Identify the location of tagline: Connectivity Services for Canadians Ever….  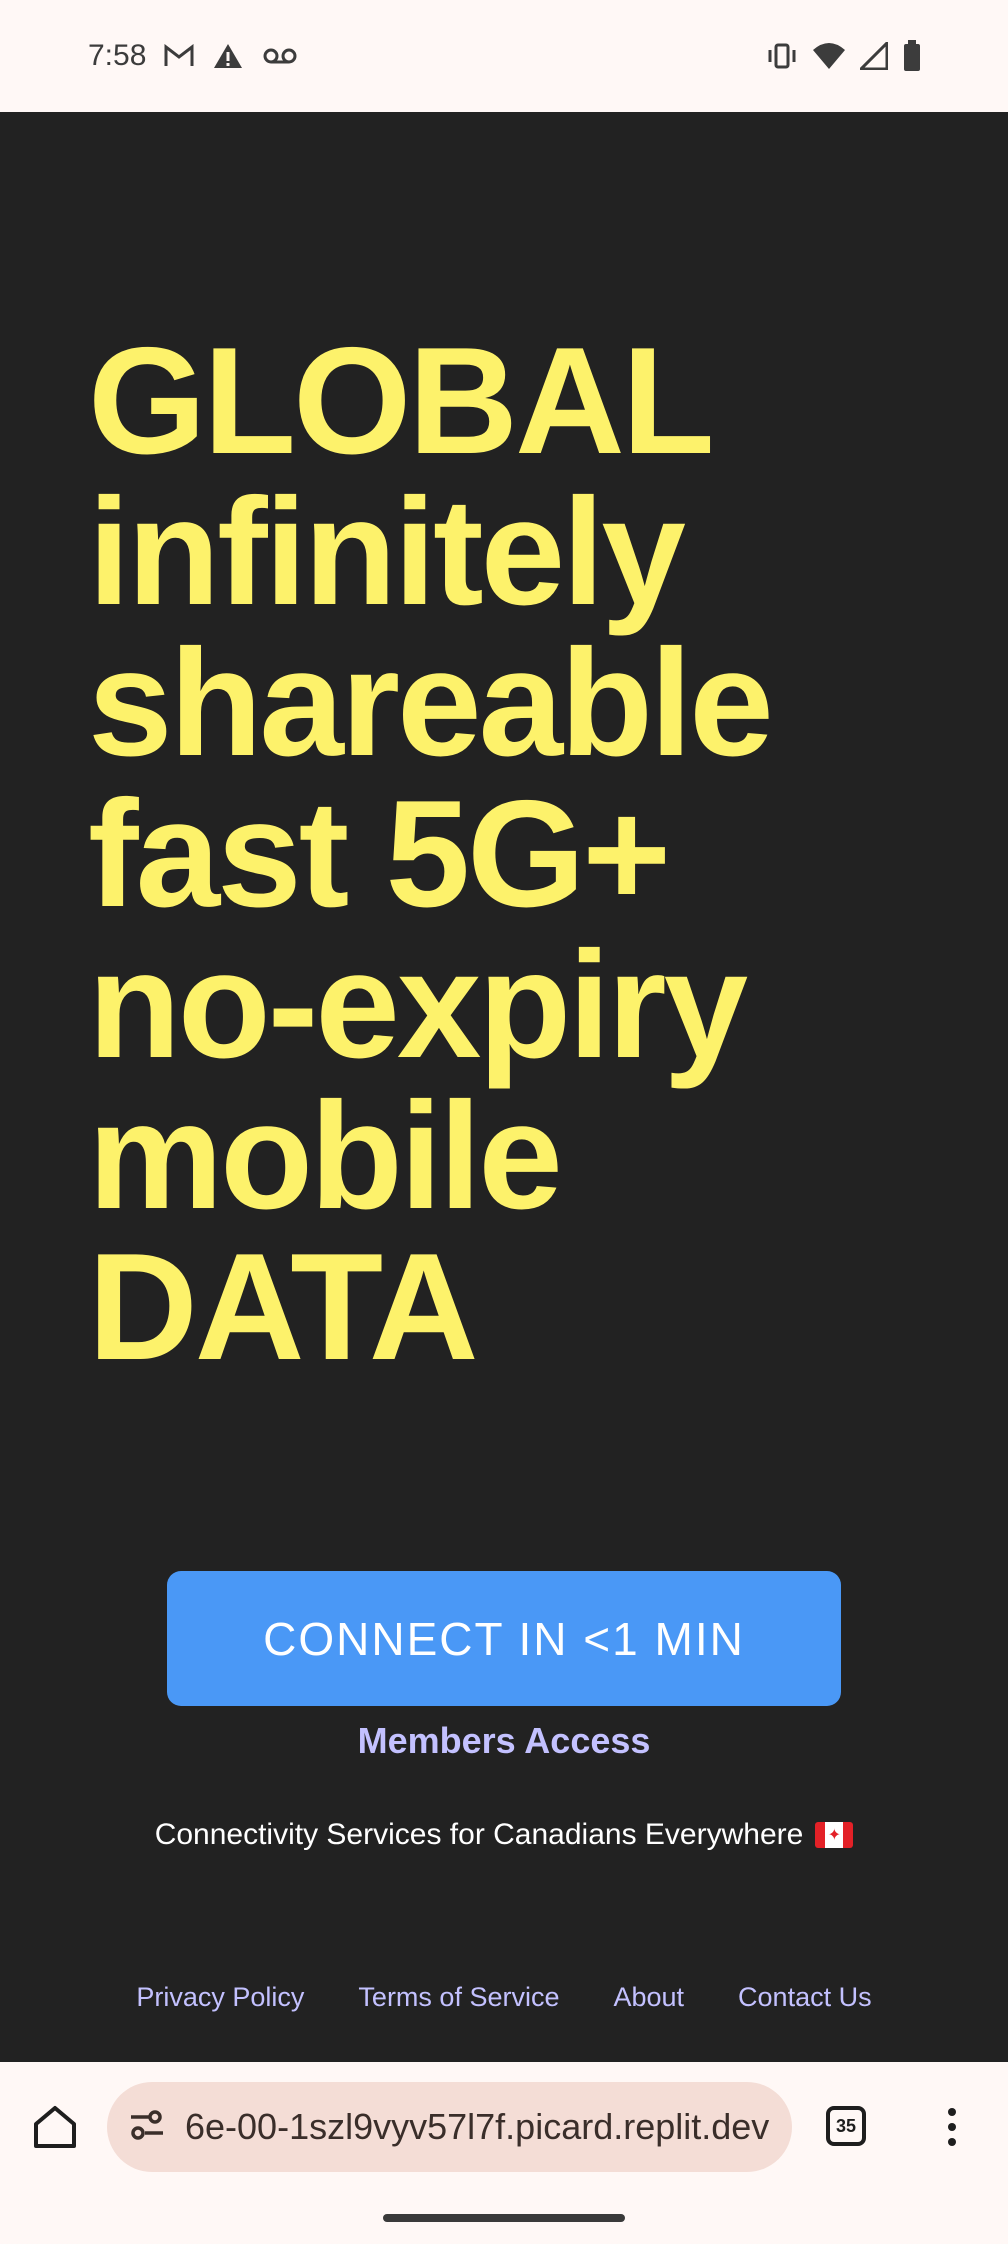
(504, 1835).